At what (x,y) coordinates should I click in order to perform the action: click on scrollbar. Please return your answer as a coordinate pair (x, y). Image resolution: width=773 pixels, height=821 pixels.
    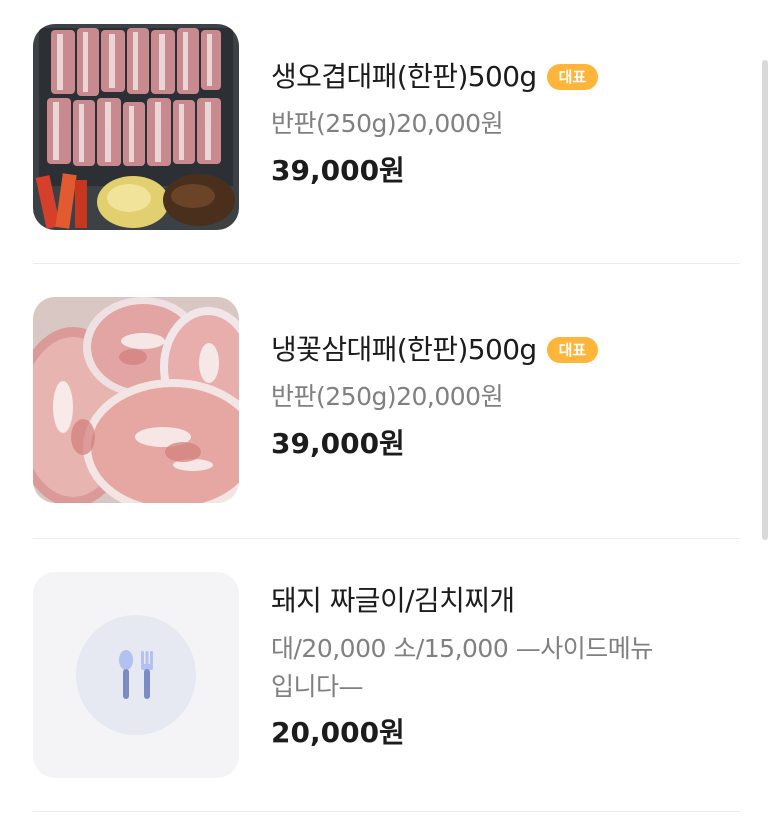
    Looking at the image, I should click on (765, 300).